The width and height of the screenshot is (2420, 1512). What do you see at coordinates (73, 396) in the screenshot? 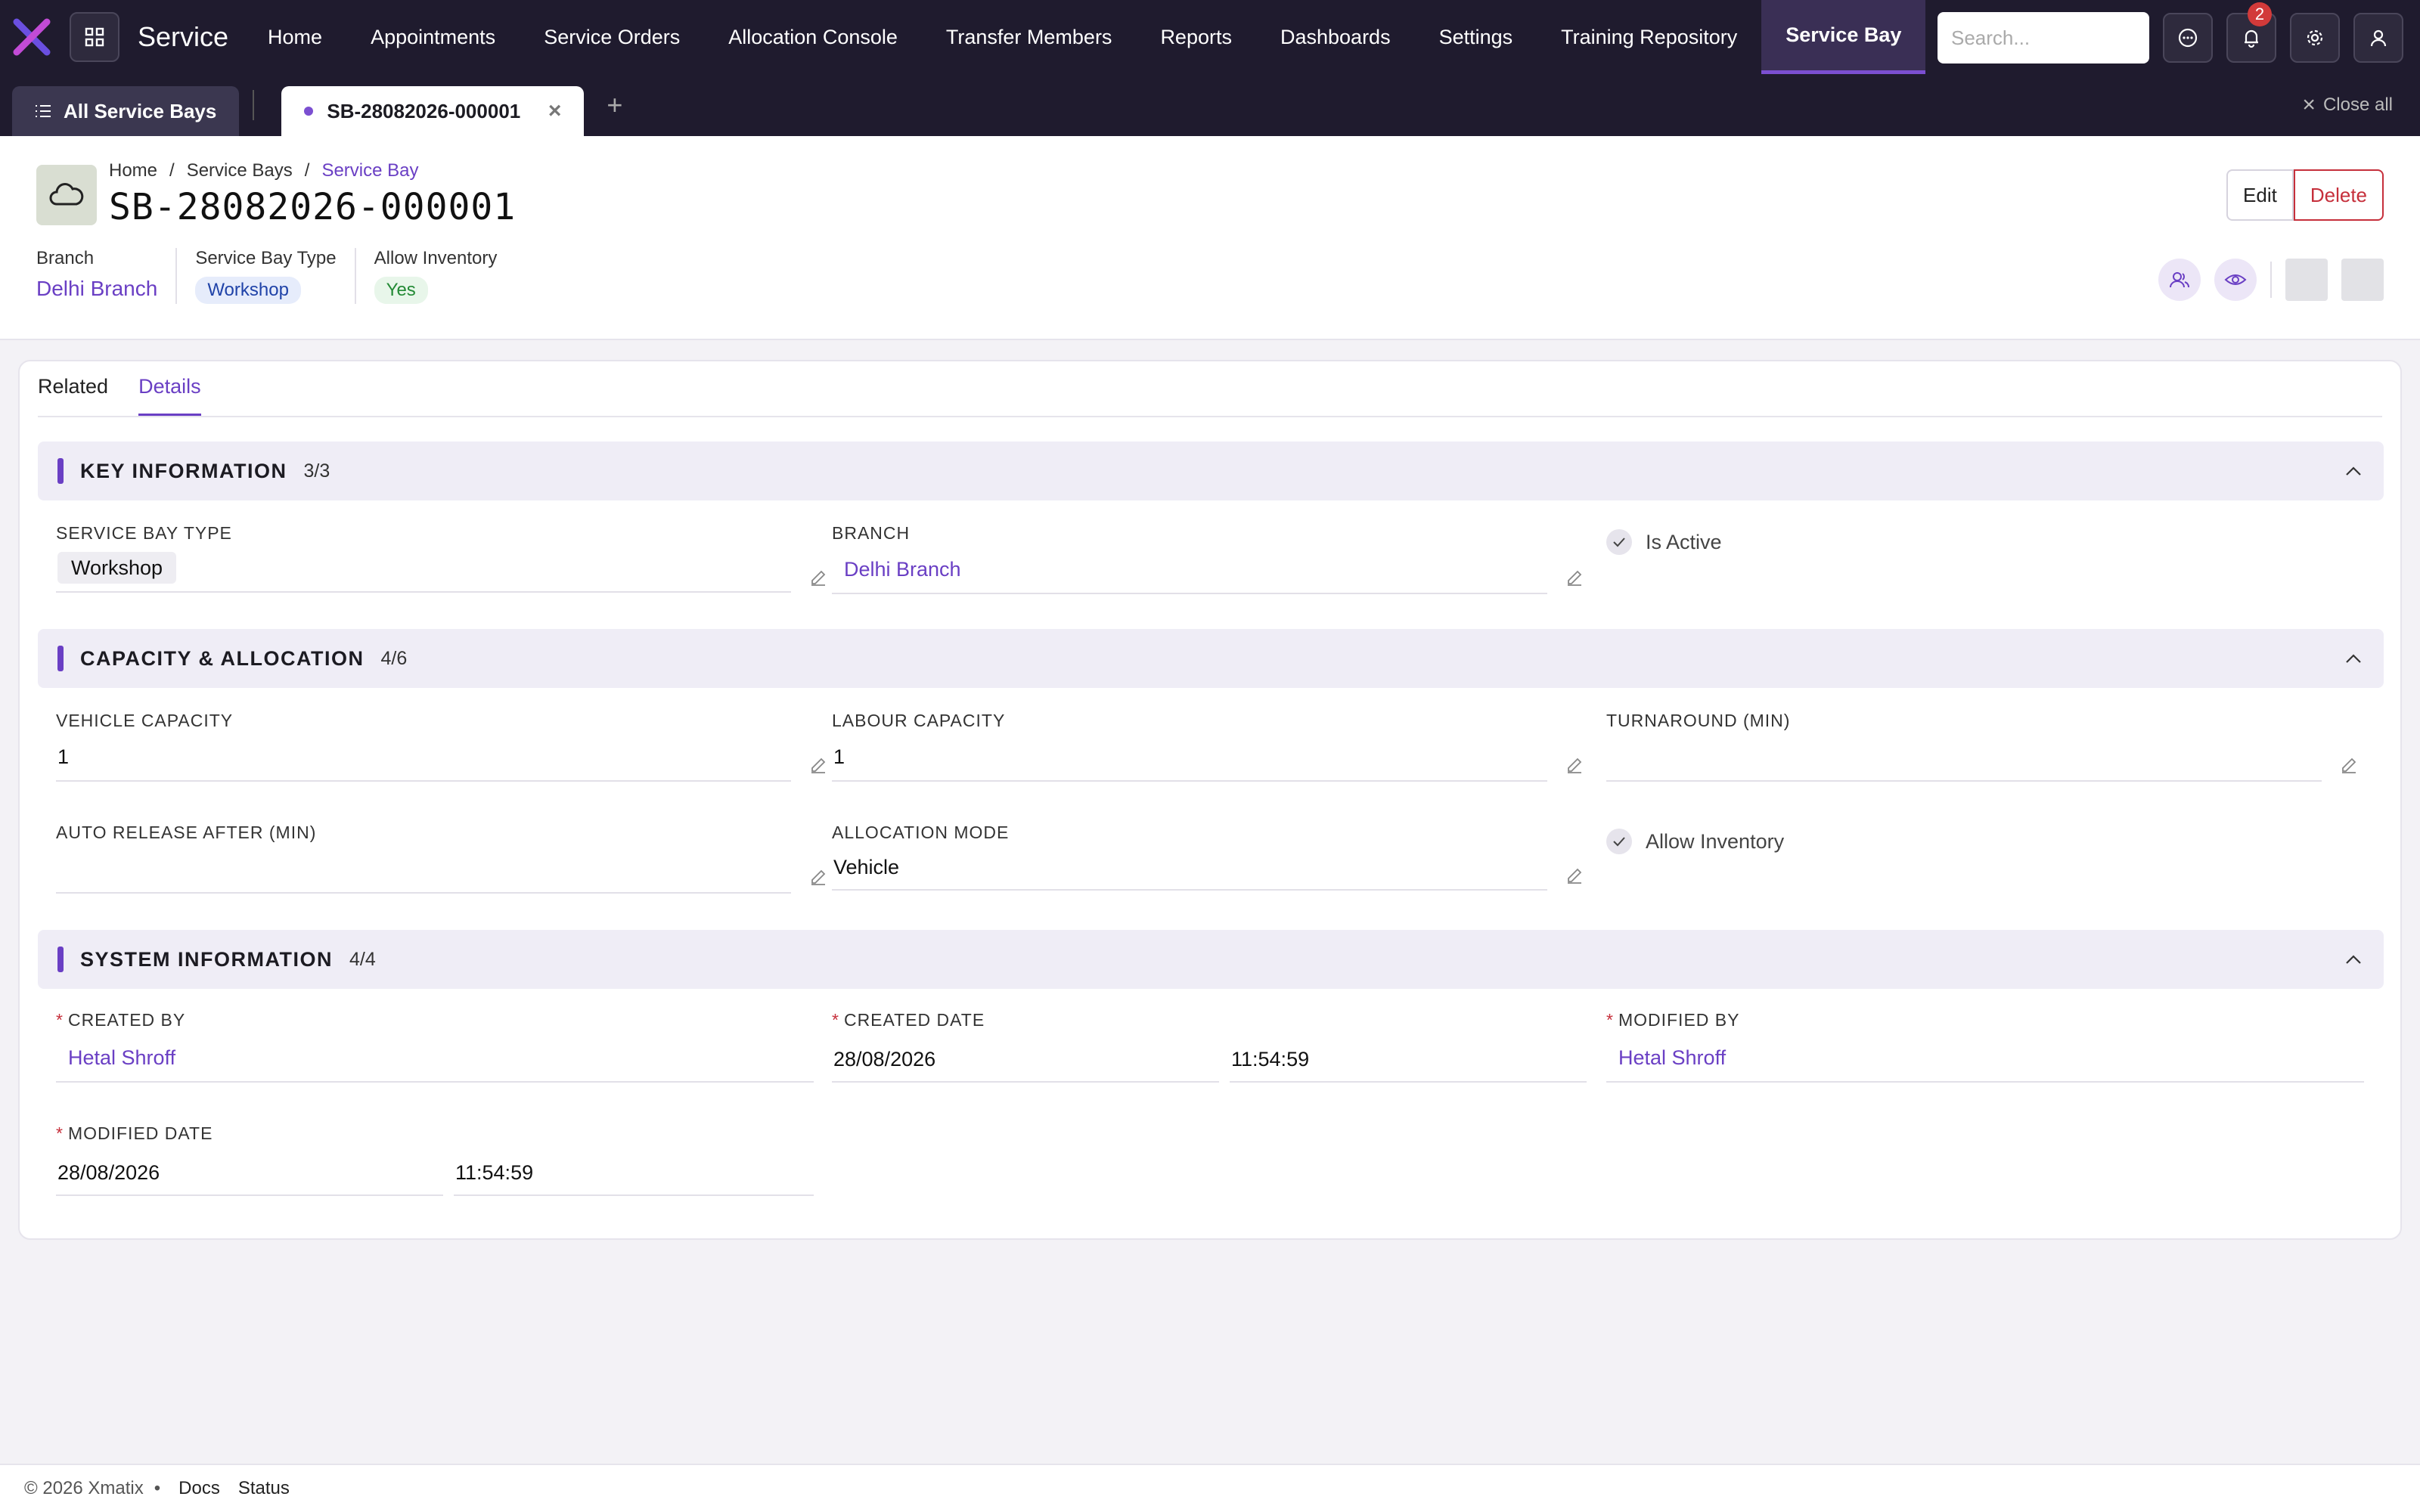
I see `tab-related: Related` at bounding box center [73, 396].